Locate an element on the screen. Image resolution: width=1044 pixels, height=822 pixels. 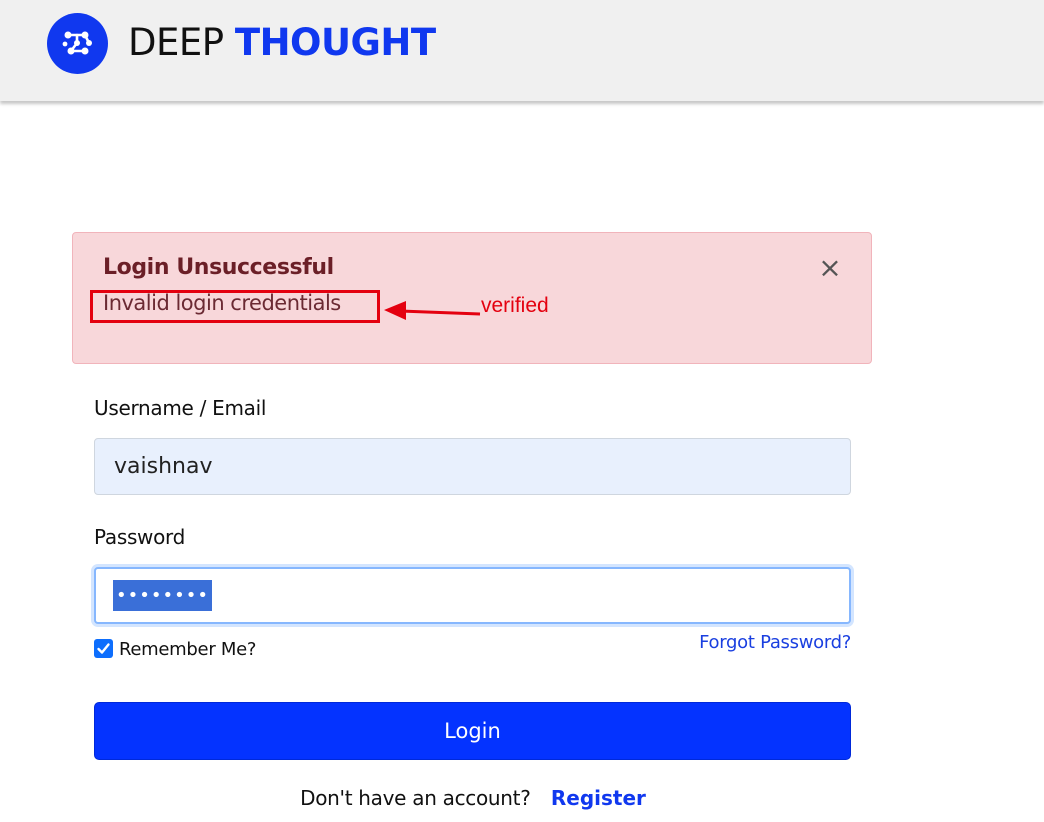
remember-me-checkbox is located at coordinates (103, 648).